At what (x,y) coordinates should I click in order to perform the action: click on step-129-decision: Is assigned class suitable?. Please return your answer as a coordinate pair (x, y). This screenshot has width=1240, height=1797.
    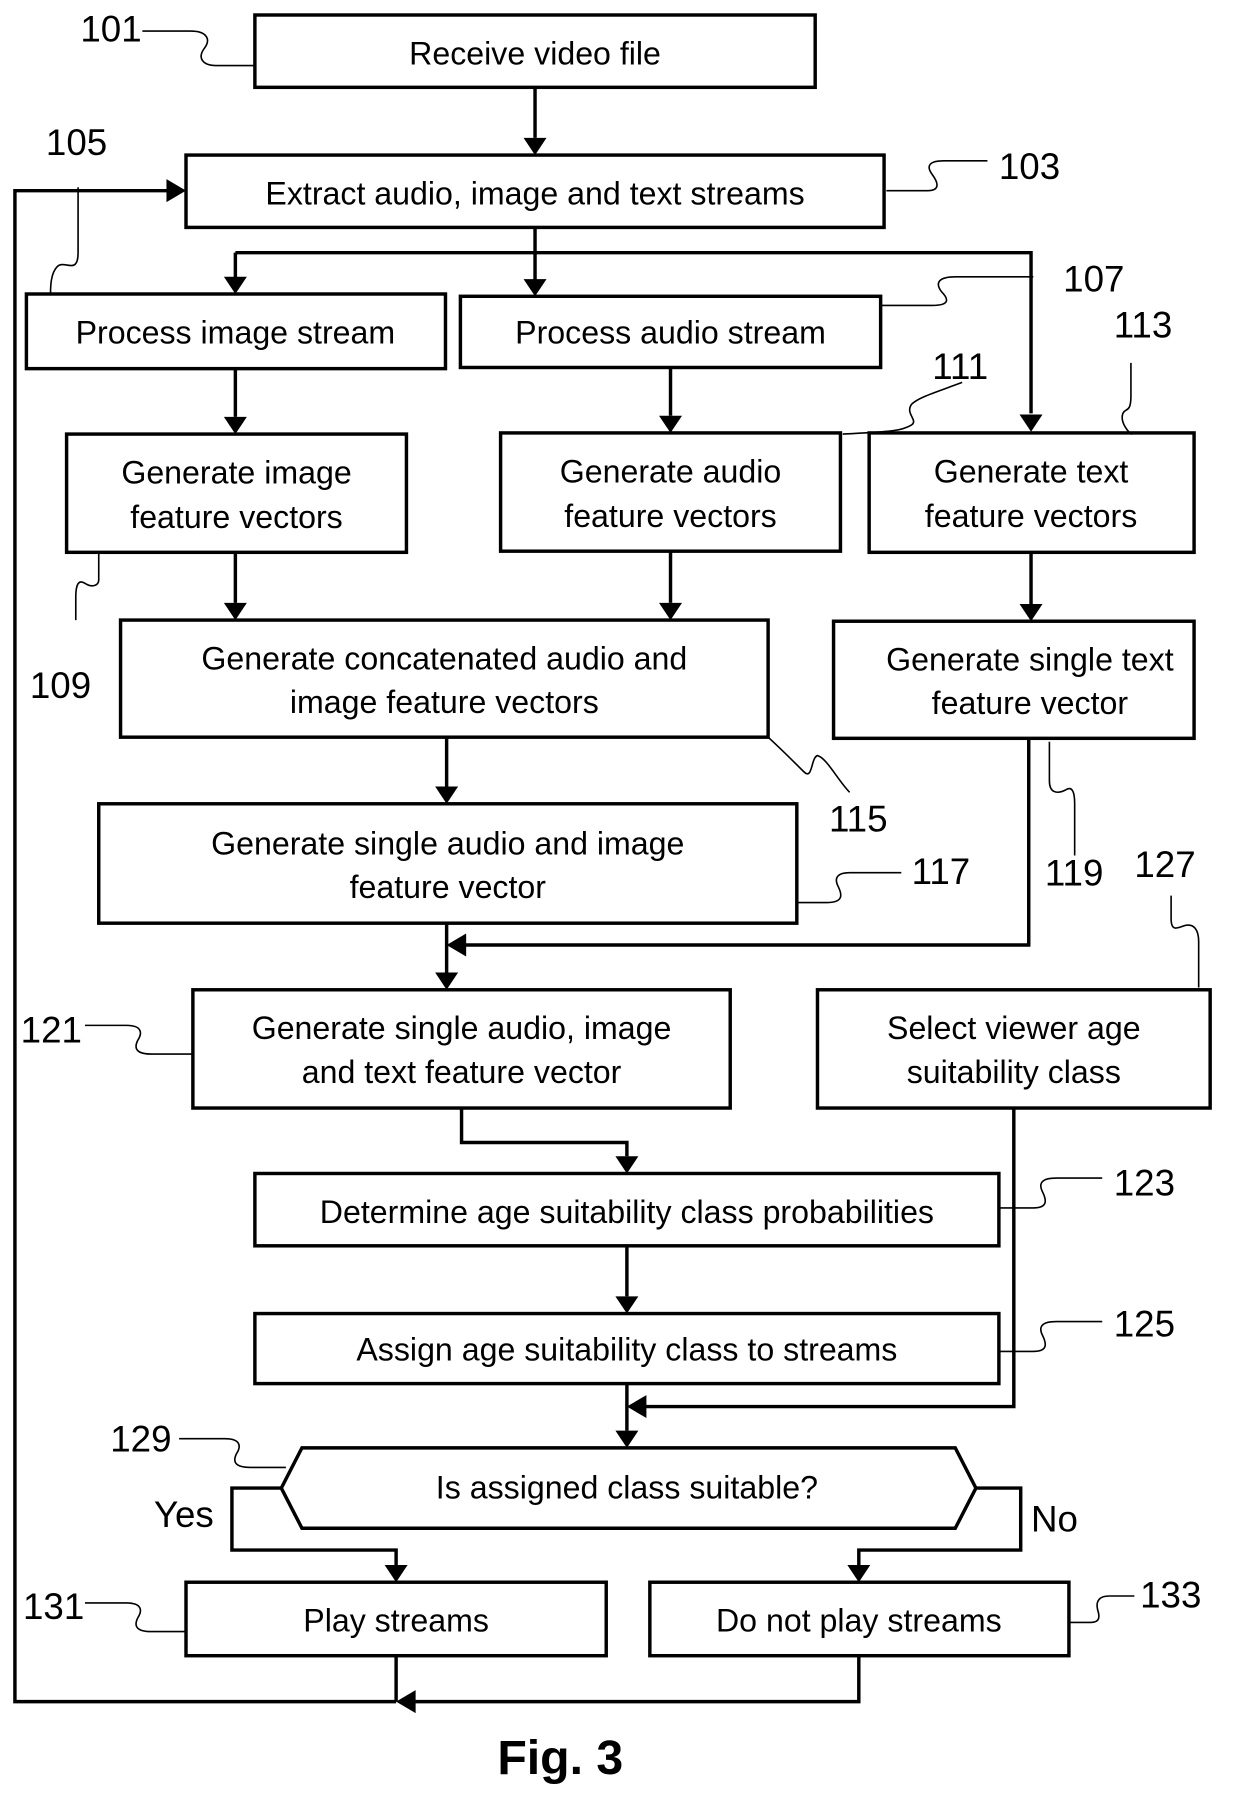
    Looking at the image, I should click on (628, 1488).